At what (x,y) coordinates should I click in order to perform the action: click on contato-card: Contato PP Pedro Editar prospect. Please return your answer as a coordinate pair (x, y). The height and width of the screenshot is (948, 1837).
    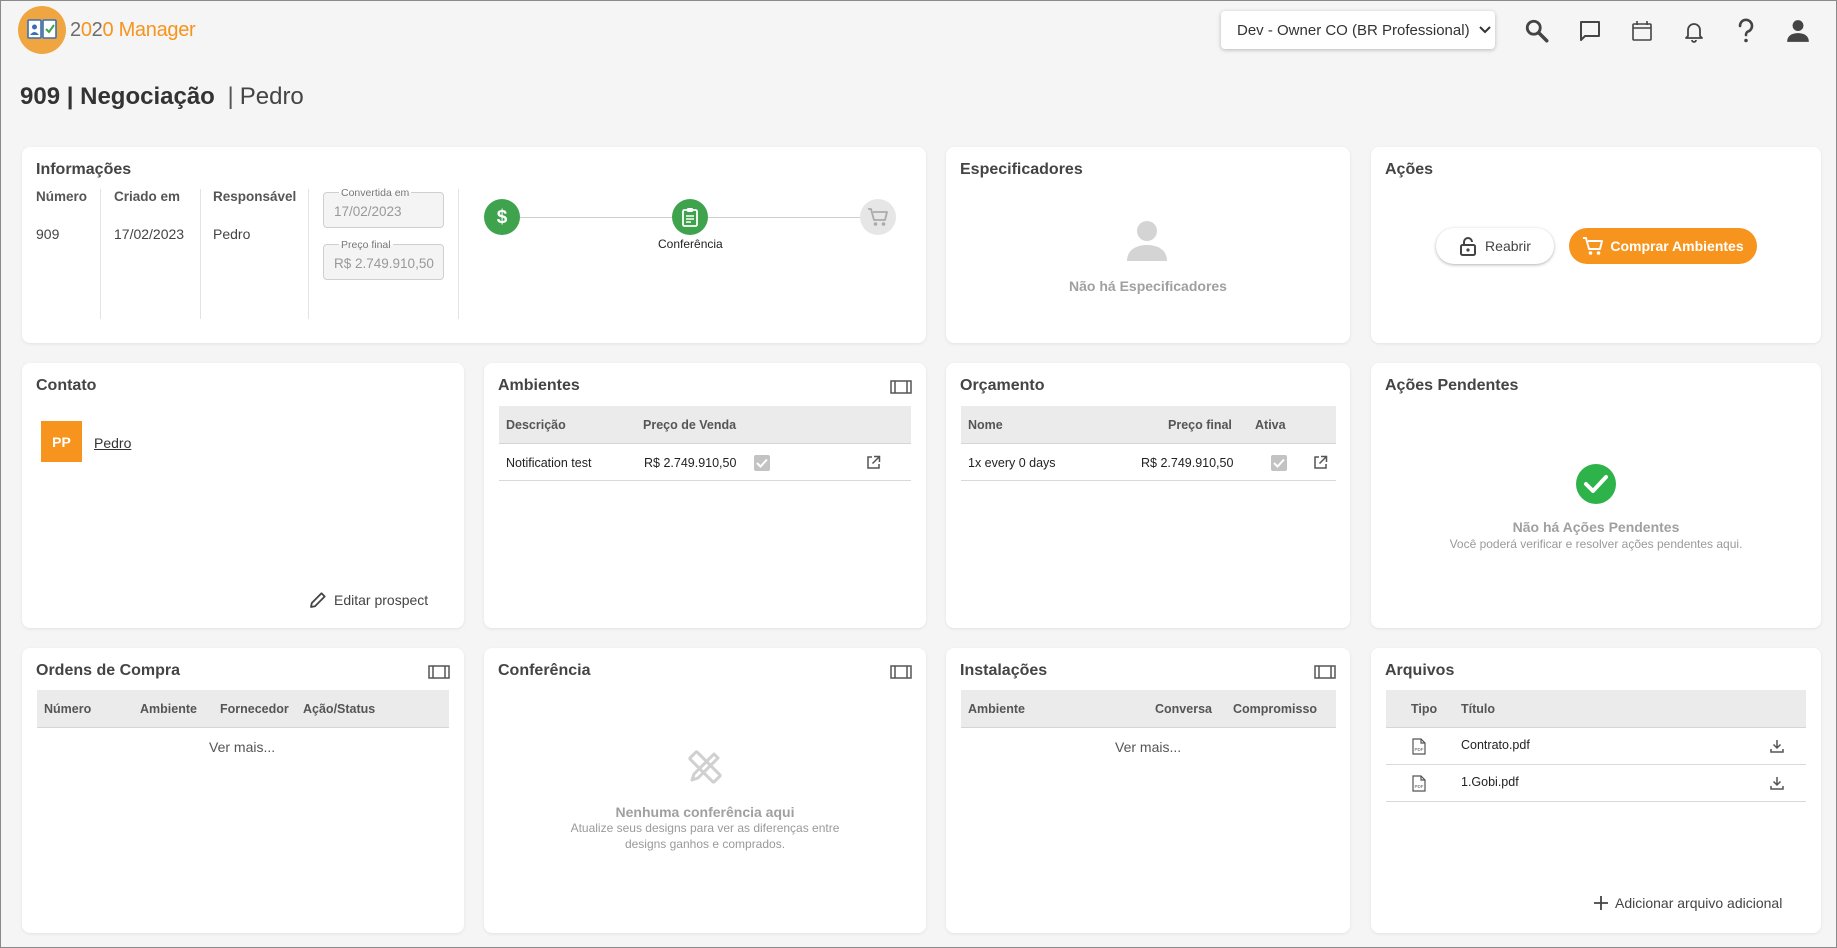
    Looking at the image, I should click on (243, 495).